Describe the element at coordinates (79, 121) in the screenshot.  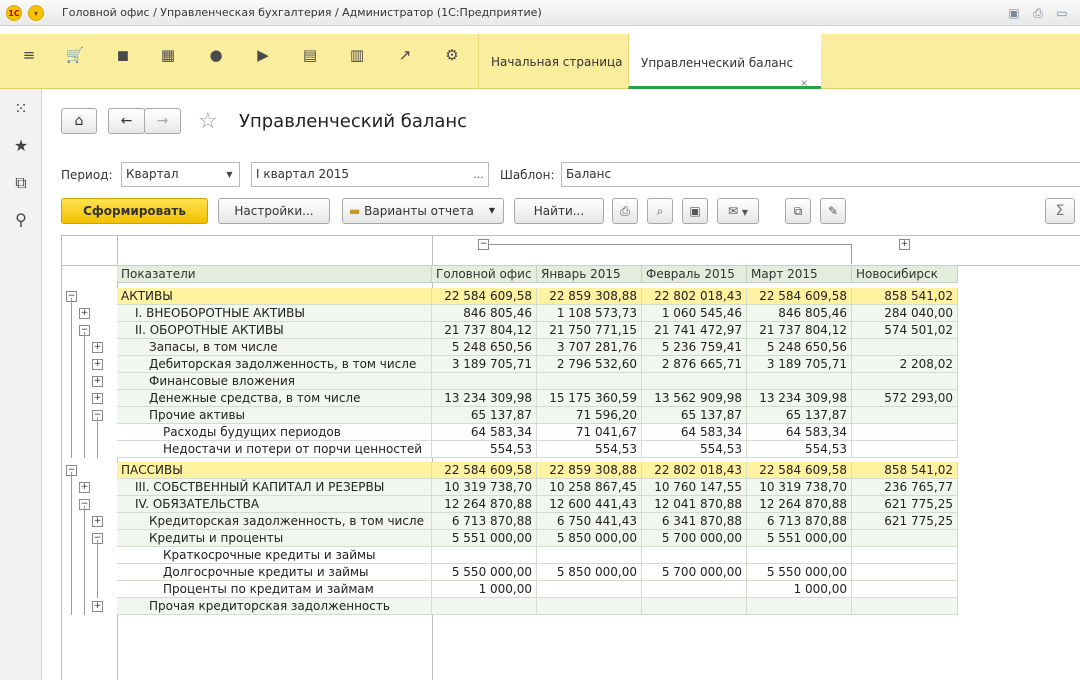
I see `home-button: ⌂` at that location.